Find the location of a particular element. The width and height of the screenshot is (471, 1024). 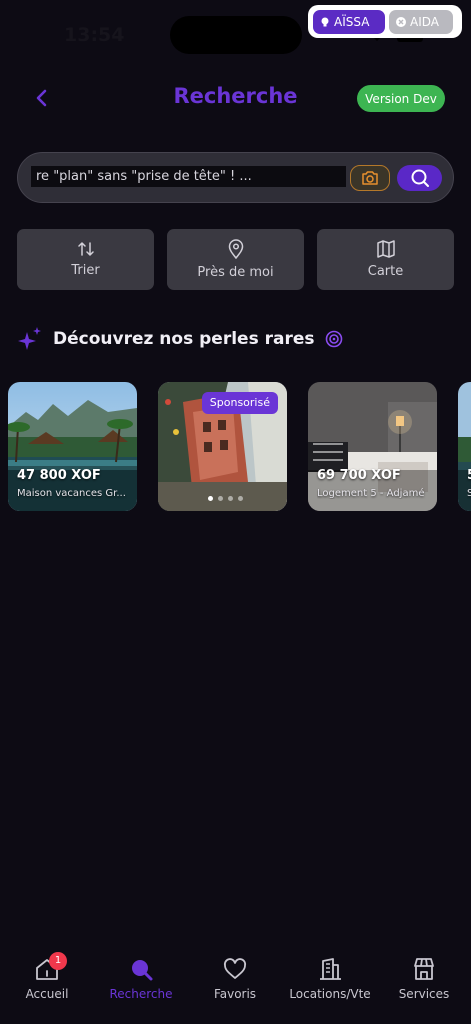

listing-name: S is located at coordinates (469, 493).